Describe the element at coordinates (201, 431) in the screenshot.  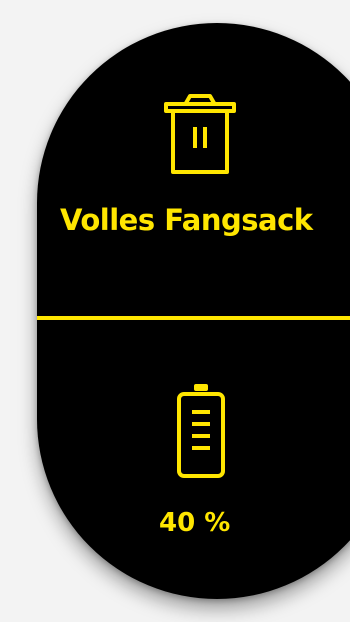
I see `battery-icon` at that location.